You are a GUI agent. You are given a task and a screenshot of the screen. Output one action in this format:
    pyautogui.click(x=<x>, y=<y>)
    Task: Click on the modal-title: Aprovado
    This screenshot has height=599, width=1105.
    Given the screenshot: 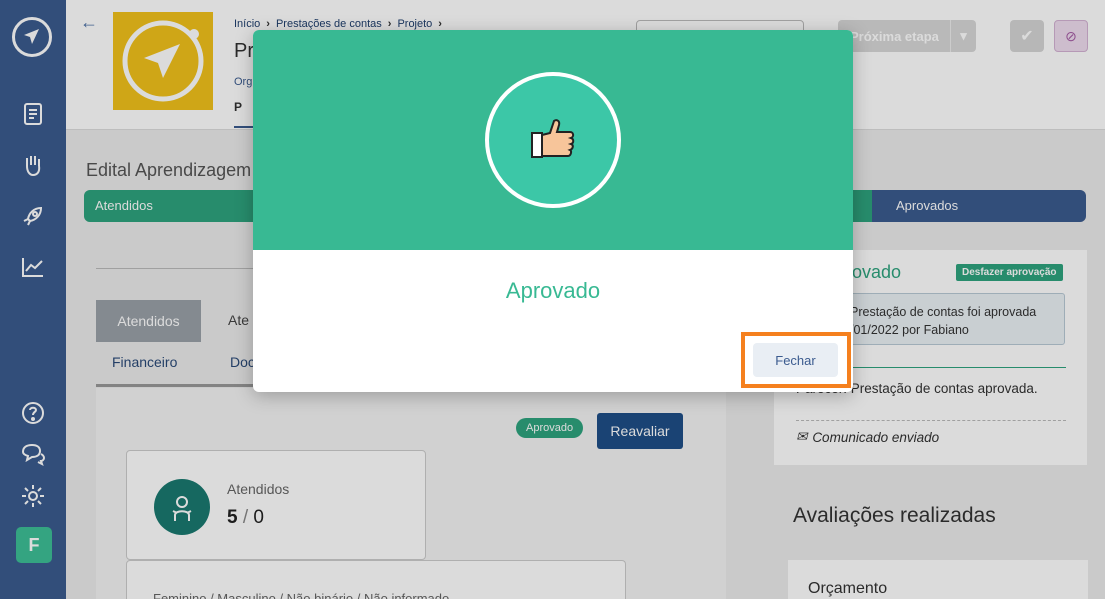 What is the action you would take?
    pyautogui.click(x=553, y=290)
    